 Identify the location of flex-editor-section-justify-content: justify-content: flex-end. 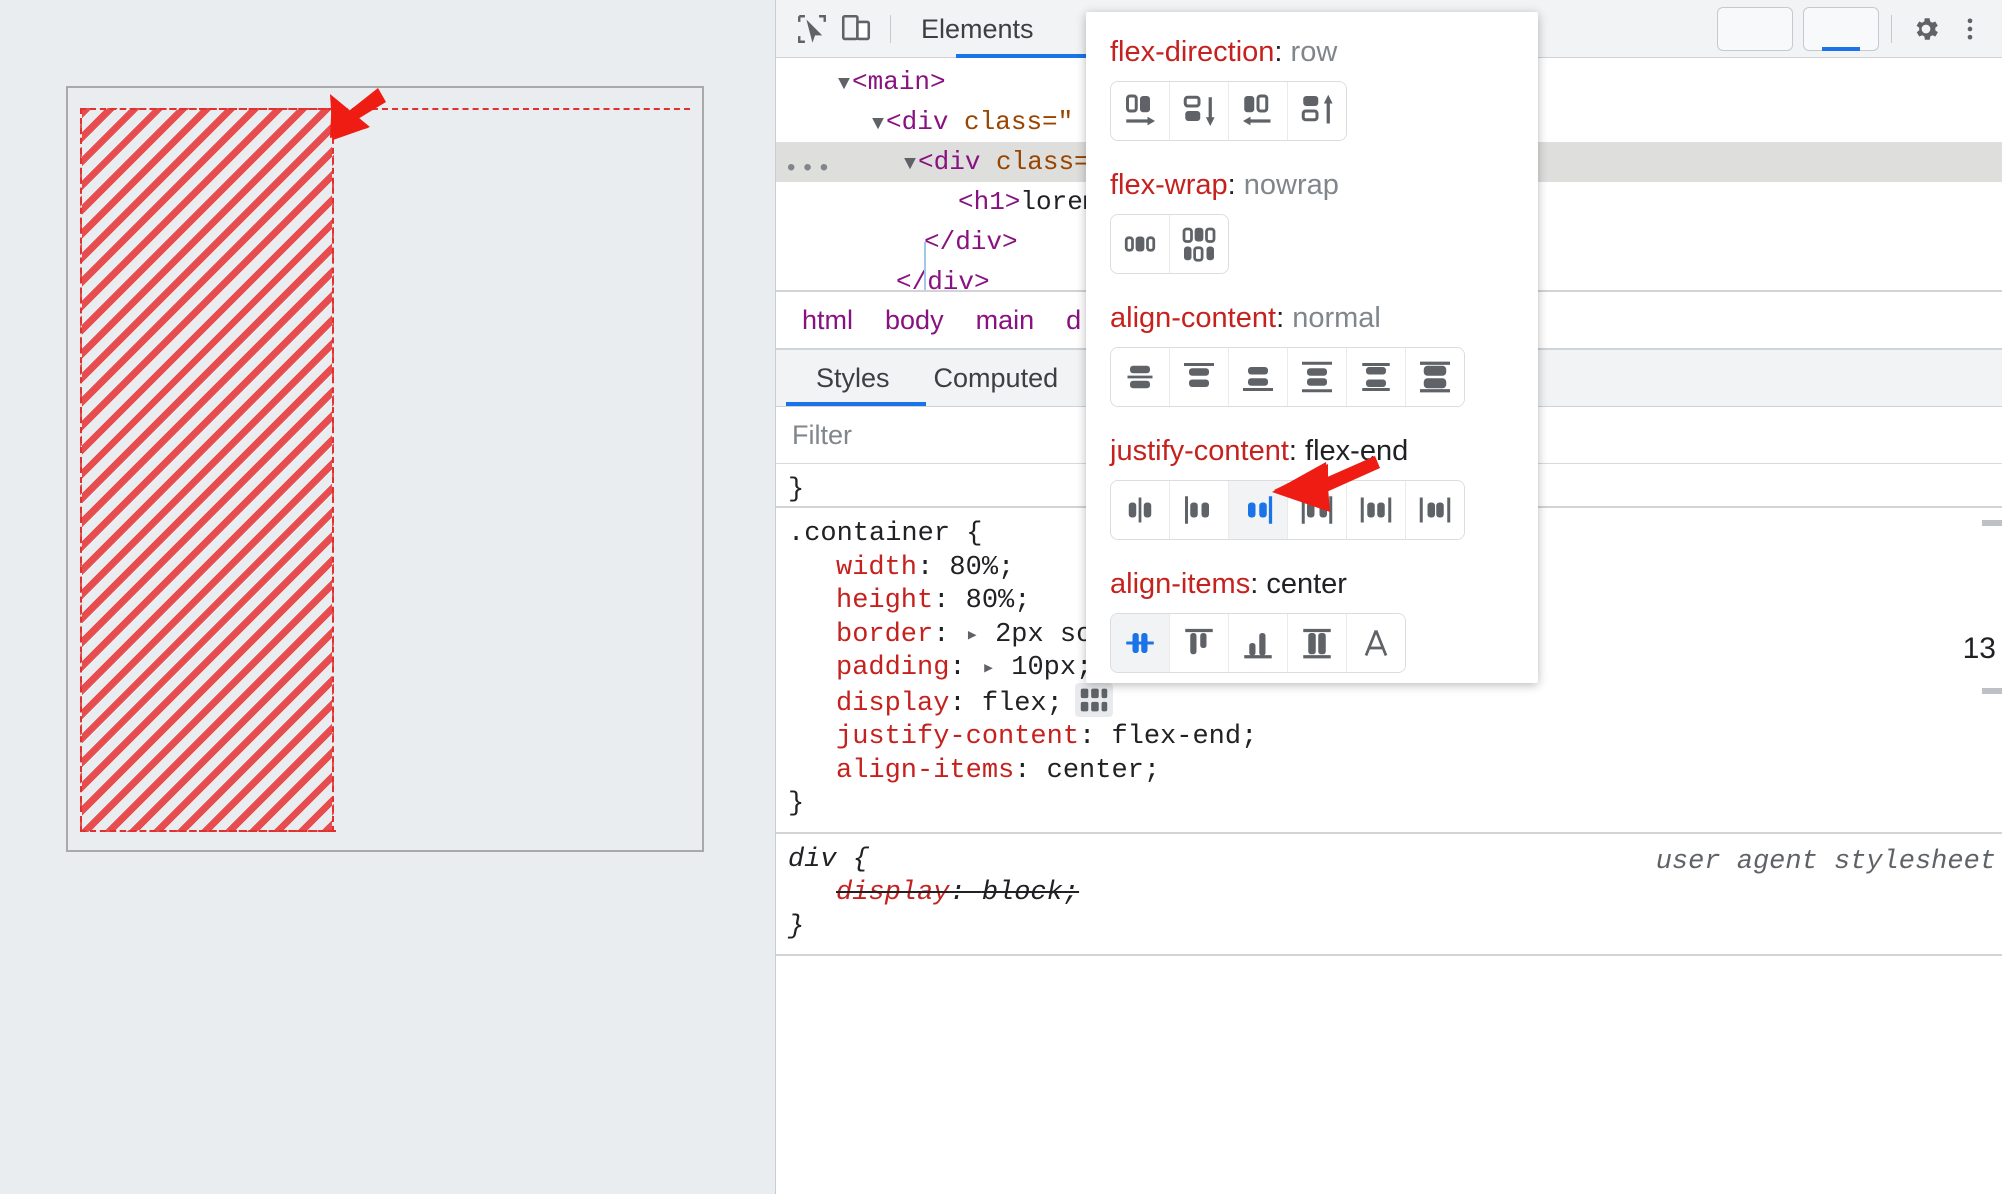
(1312, 498).